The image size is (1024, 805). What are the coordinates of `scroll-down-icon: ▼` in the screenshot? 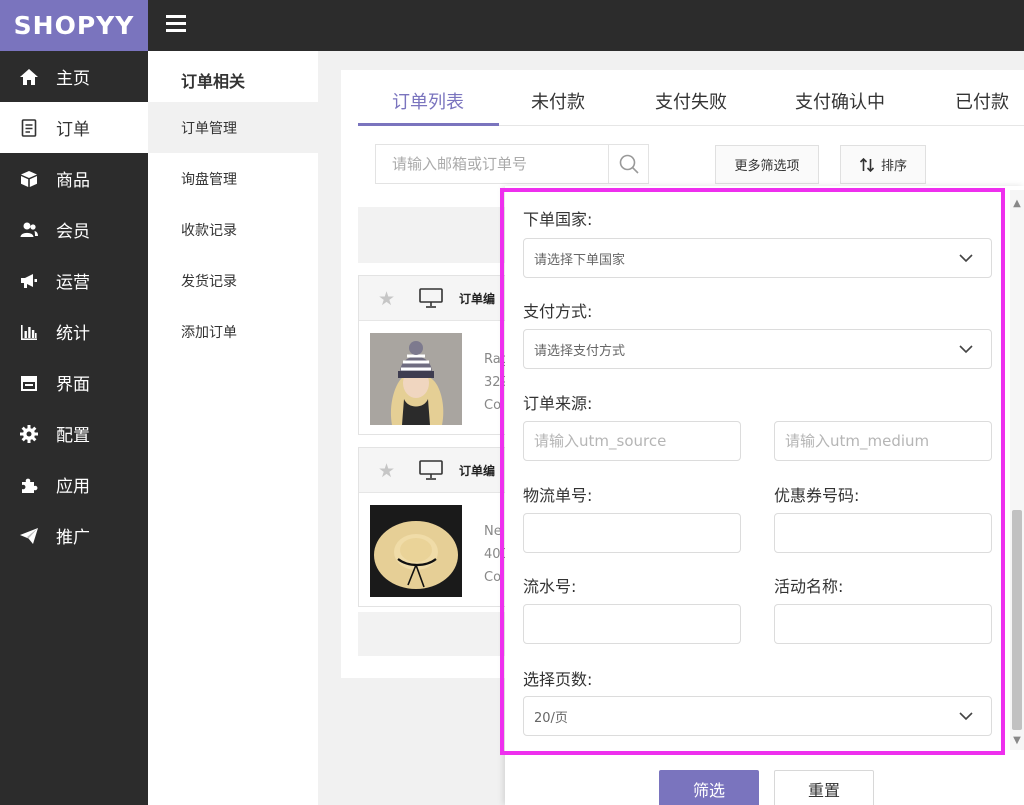 It's located at (1017, 741).